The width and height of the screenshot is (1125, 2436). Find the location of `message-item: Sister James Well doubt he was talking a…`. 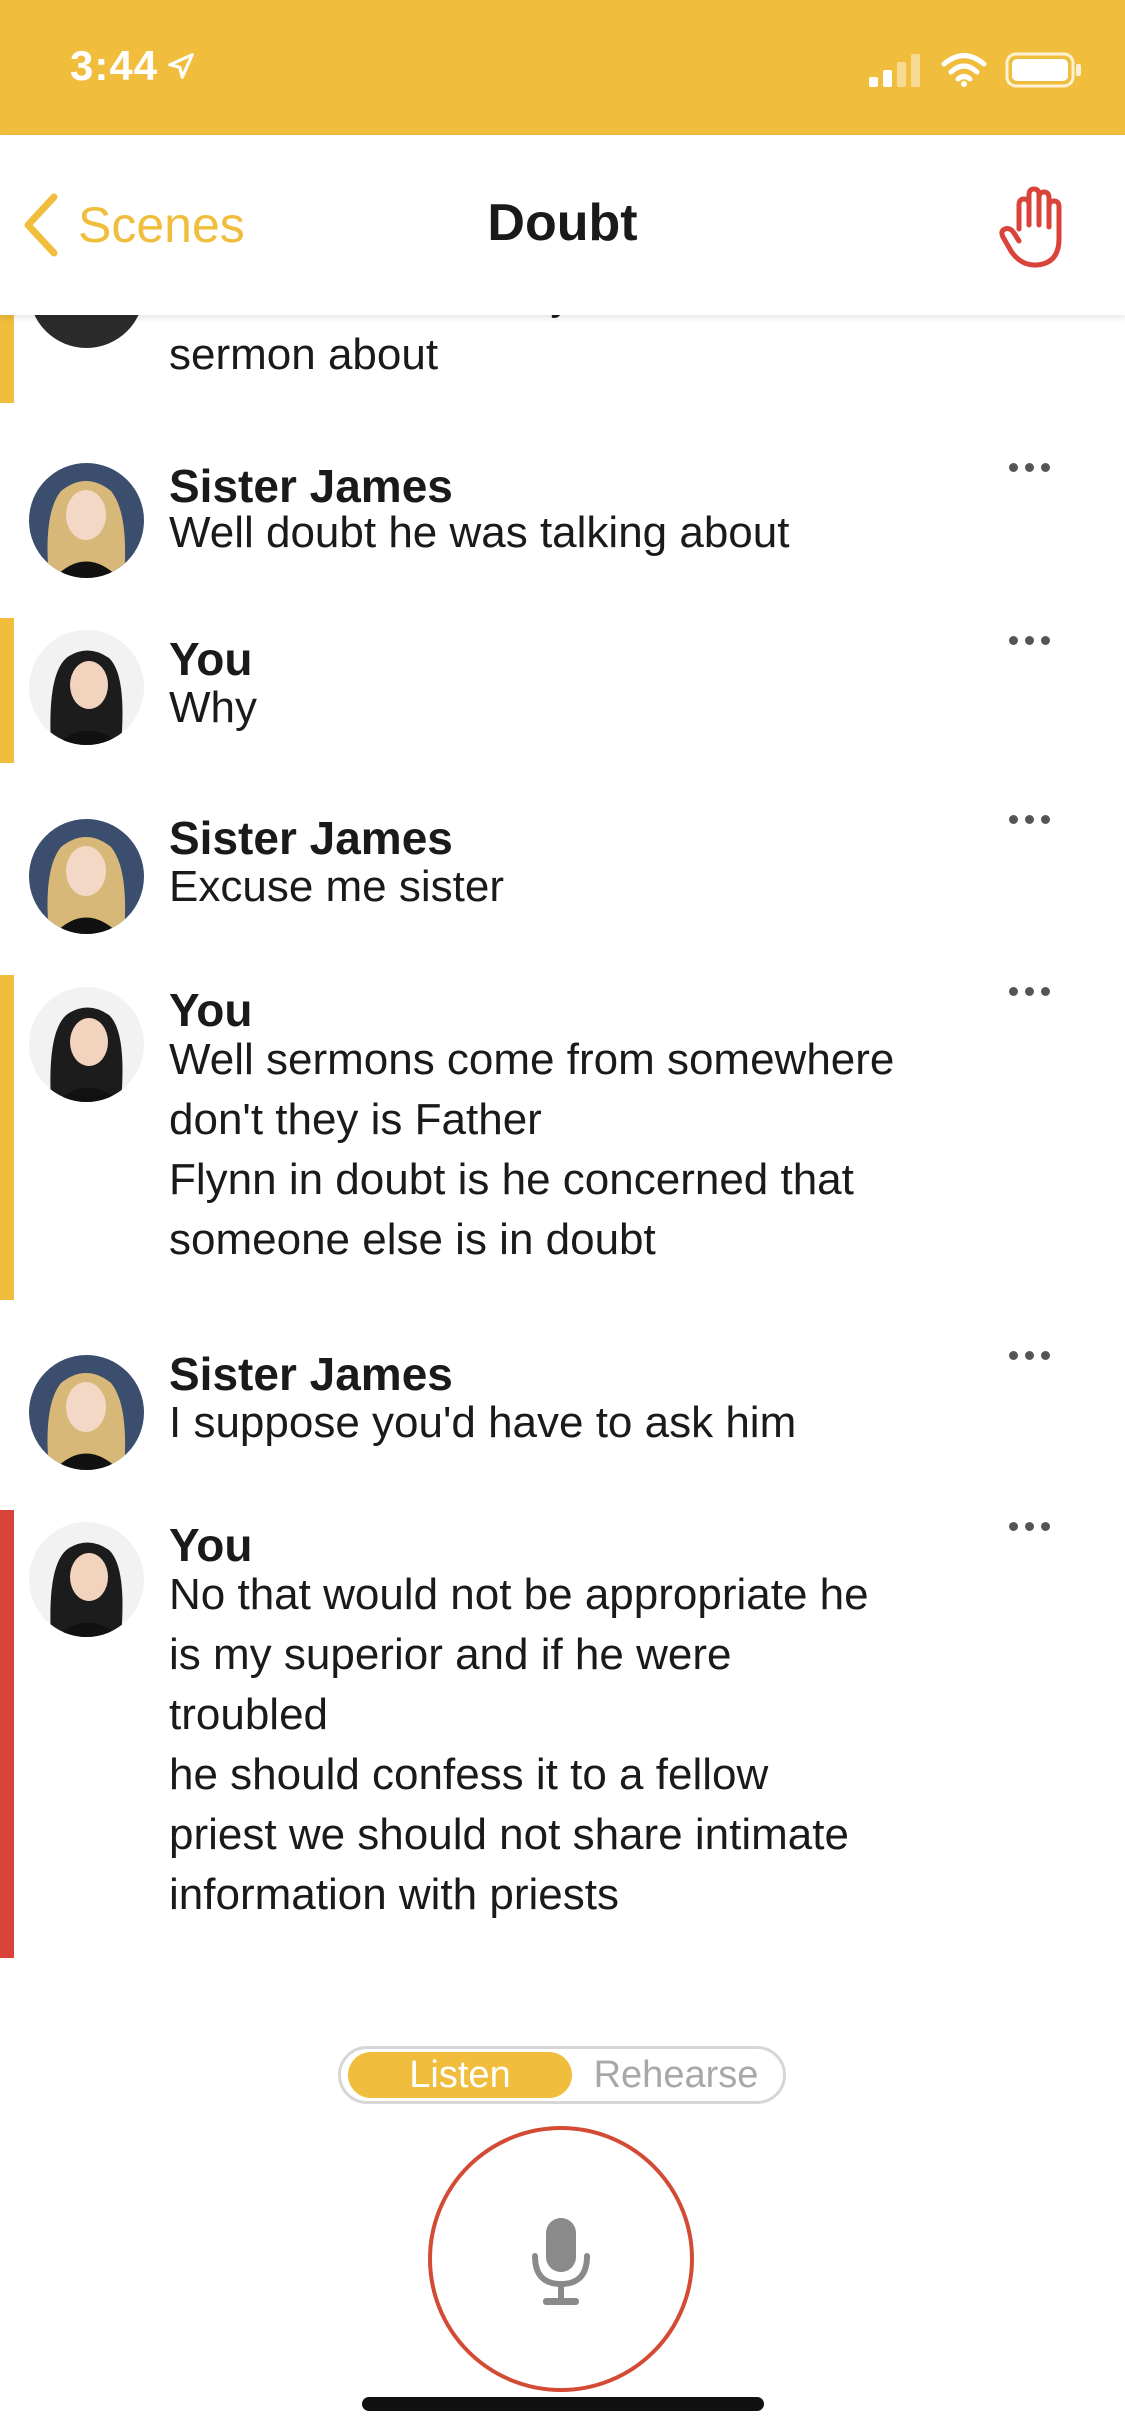

message-item: Sister James Well doubt he was talking a… is located at coordinates (562, 510).